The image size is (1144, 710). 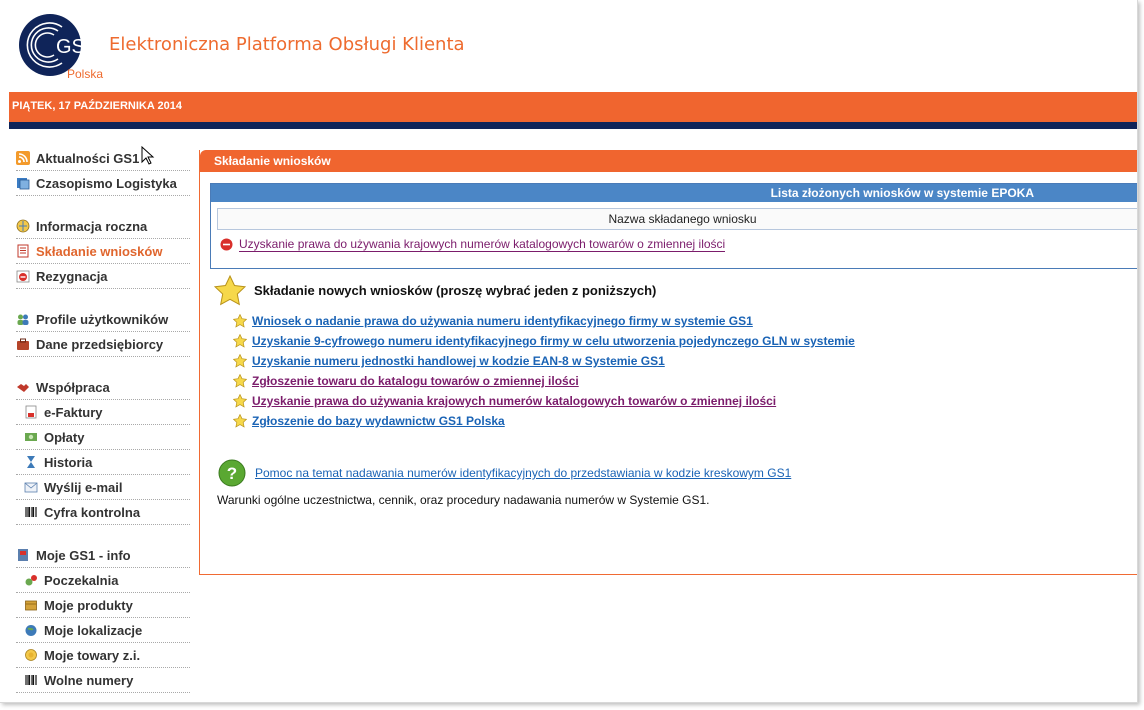 What do you see at coordinates (668, 161) in the screenshot?
I see `panel-title: Składanie wniosków` at bounding box center [668, 161].